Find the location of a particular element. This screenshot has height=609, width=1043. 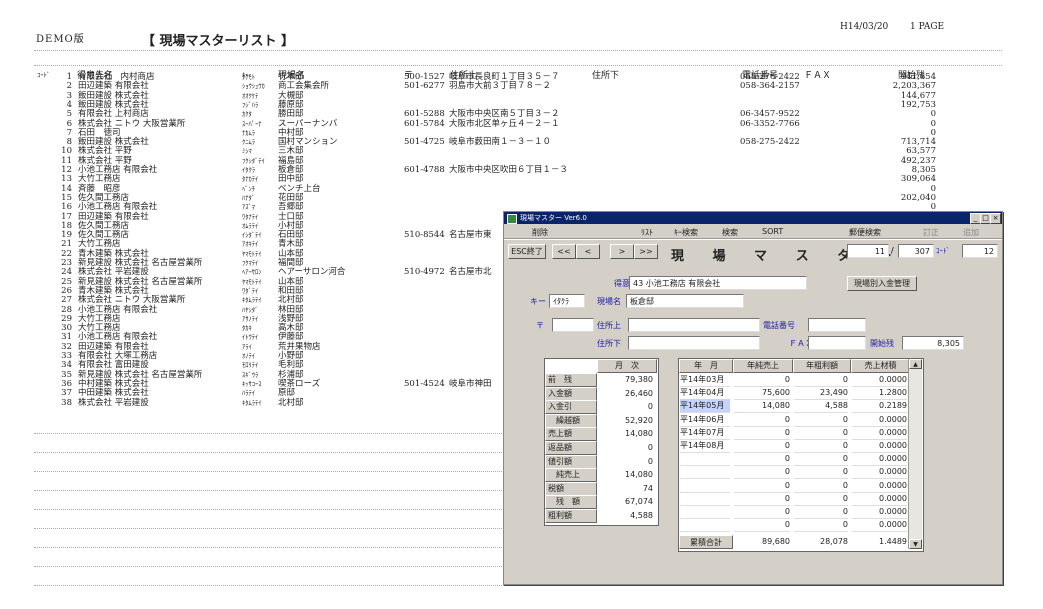

yearly-header: 年 月 is located at coordinates (706, 366).